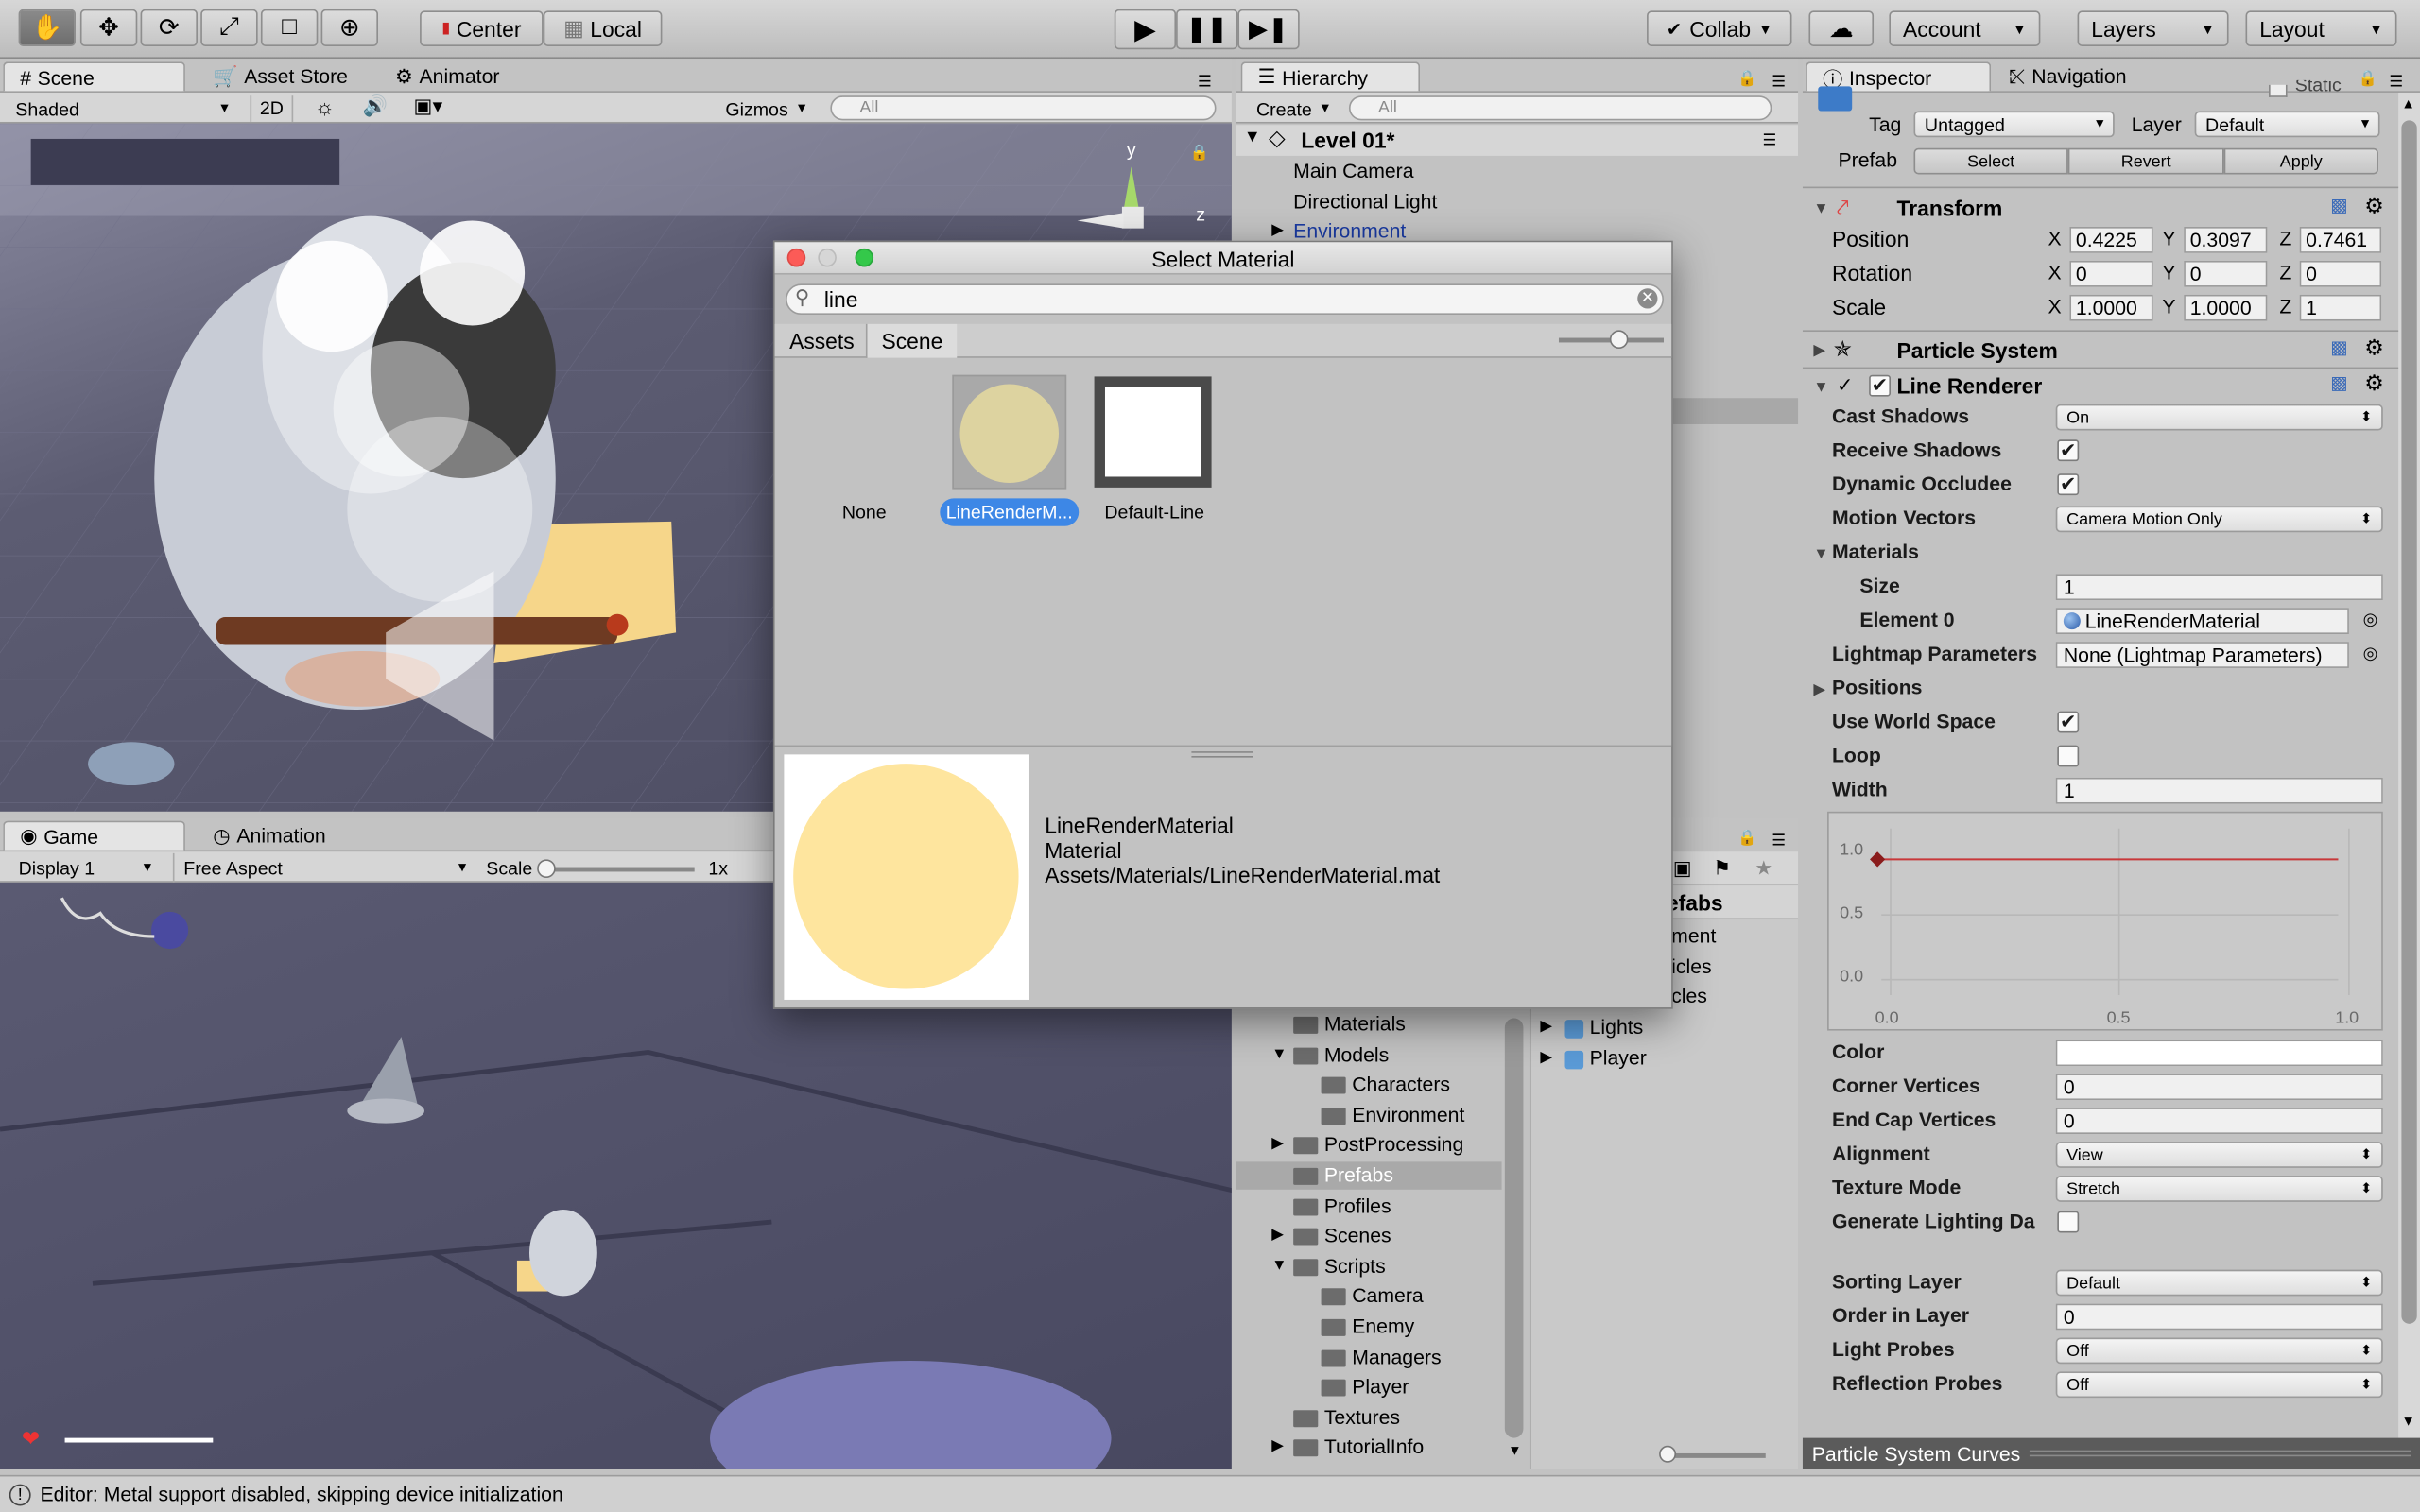 This screenshot has height=1512, width=2420. I want to click on scale-y-field: 1.0000, so click(2226, 307).